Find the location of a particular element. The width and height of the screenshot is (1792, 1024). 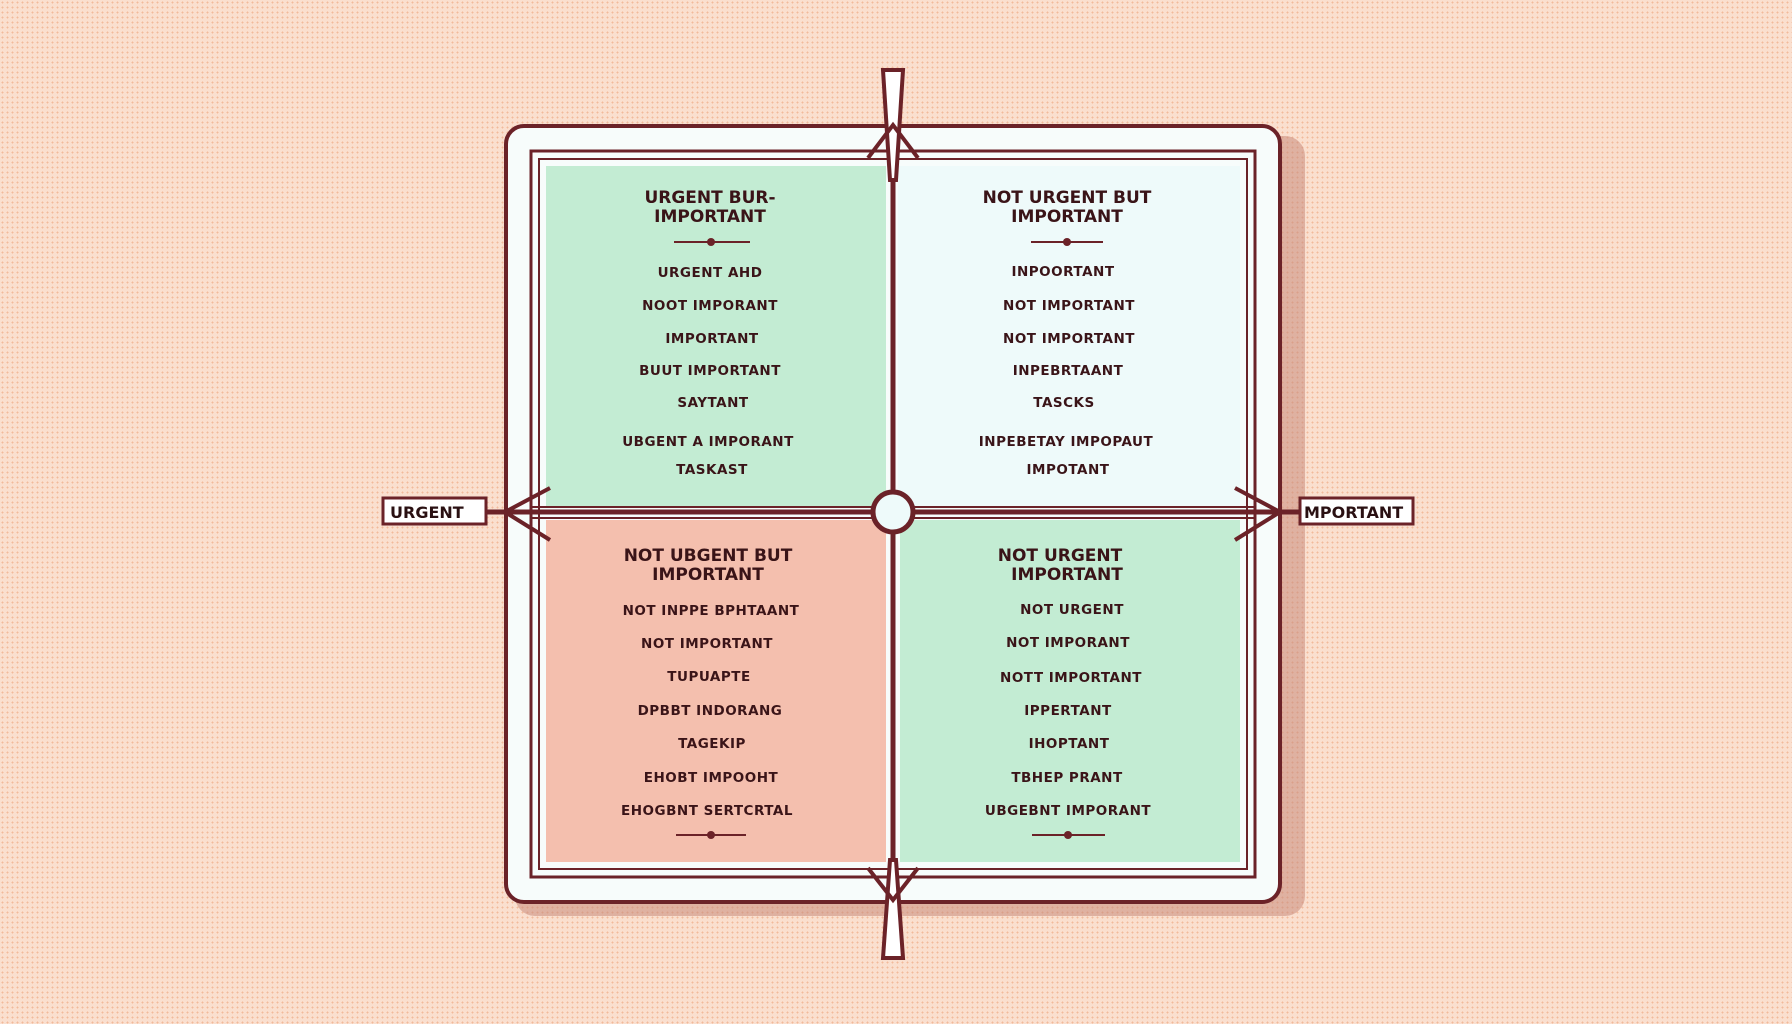

task-item: INPEBETAY IMPOPAUT is located at coordinates (1066, 442).